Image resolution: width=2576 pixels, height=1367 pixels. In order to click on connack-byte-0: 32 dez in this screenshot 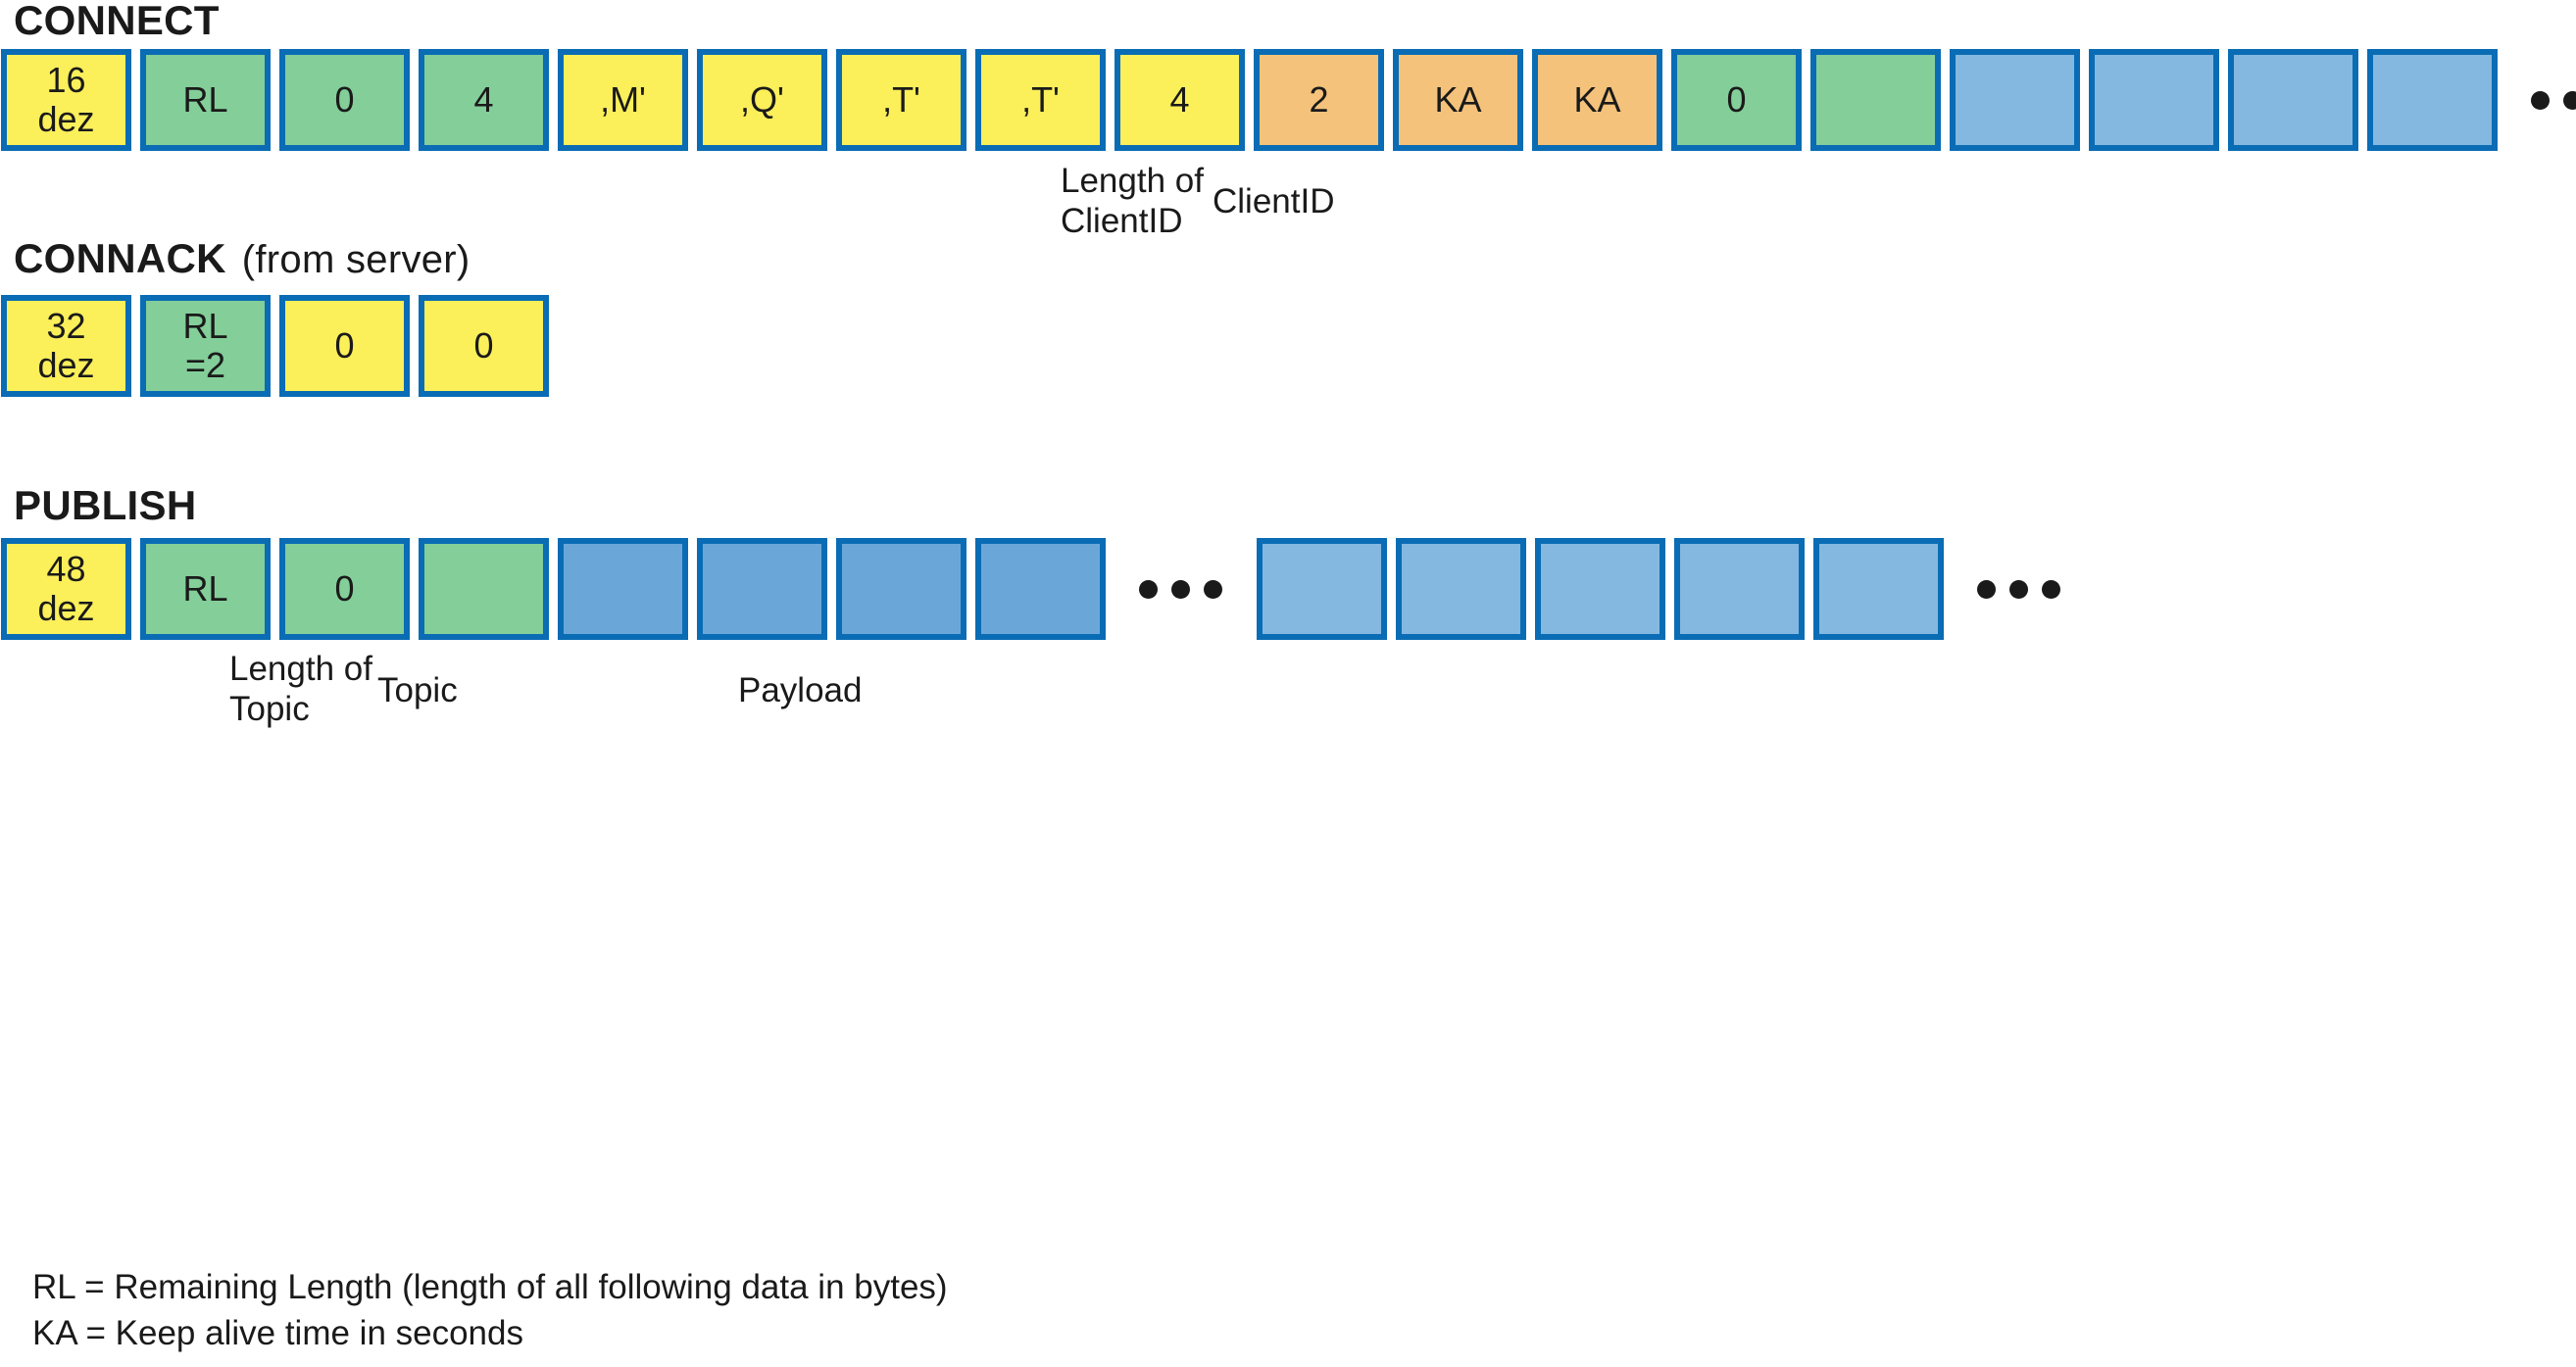, I will do `click(66, 346)`.